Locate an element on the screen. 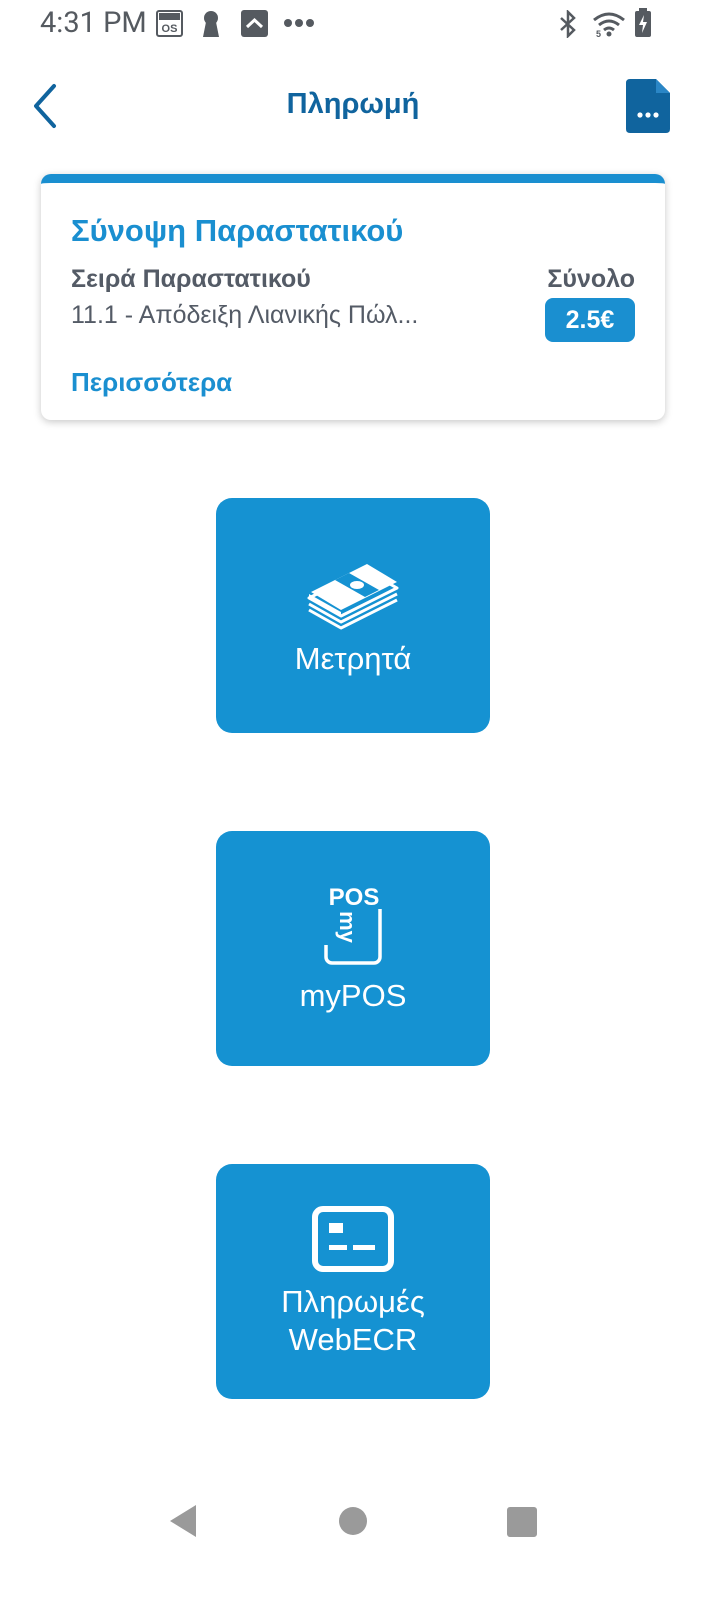 Image resolution: width=720 pixels, height=1600 pixels. summary-title: Σύνοψη Παραστατικού is located at coordinates (237, 230).